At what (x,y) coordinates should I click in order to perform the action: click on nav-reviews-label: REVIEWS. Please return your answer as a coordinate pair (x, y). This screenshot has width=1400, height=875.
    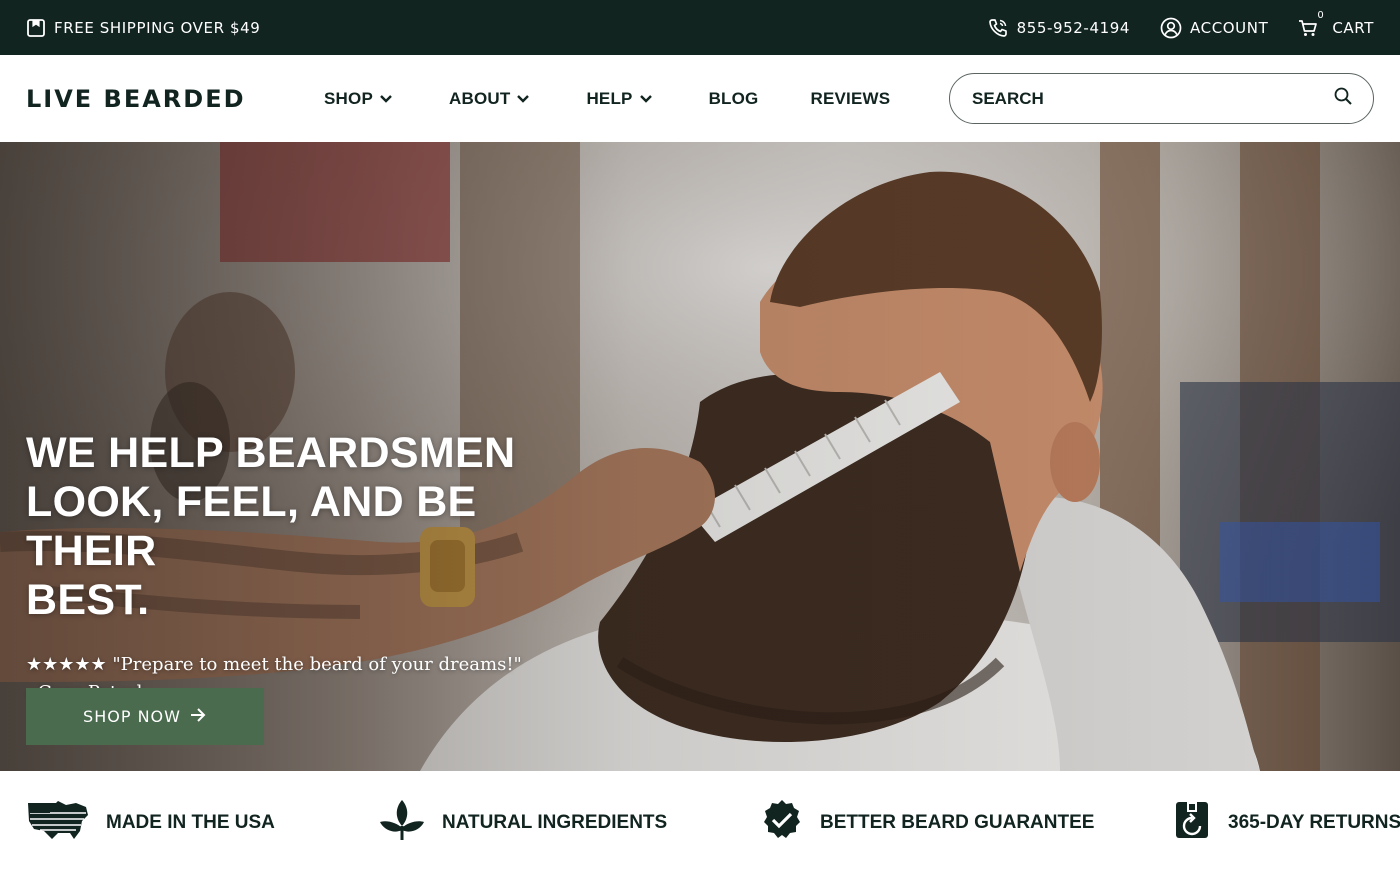
    Looking at the image, I should click on (850, 98).